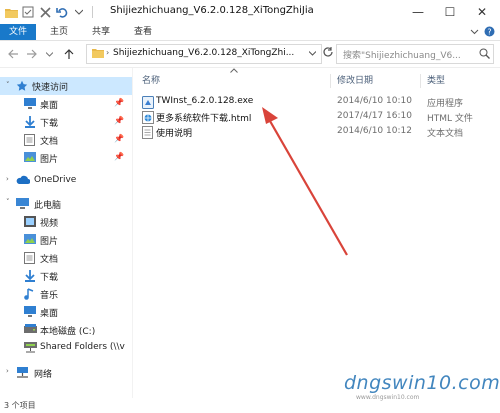  I want to click on status-bar: 3 个项目, so click(250, 405).